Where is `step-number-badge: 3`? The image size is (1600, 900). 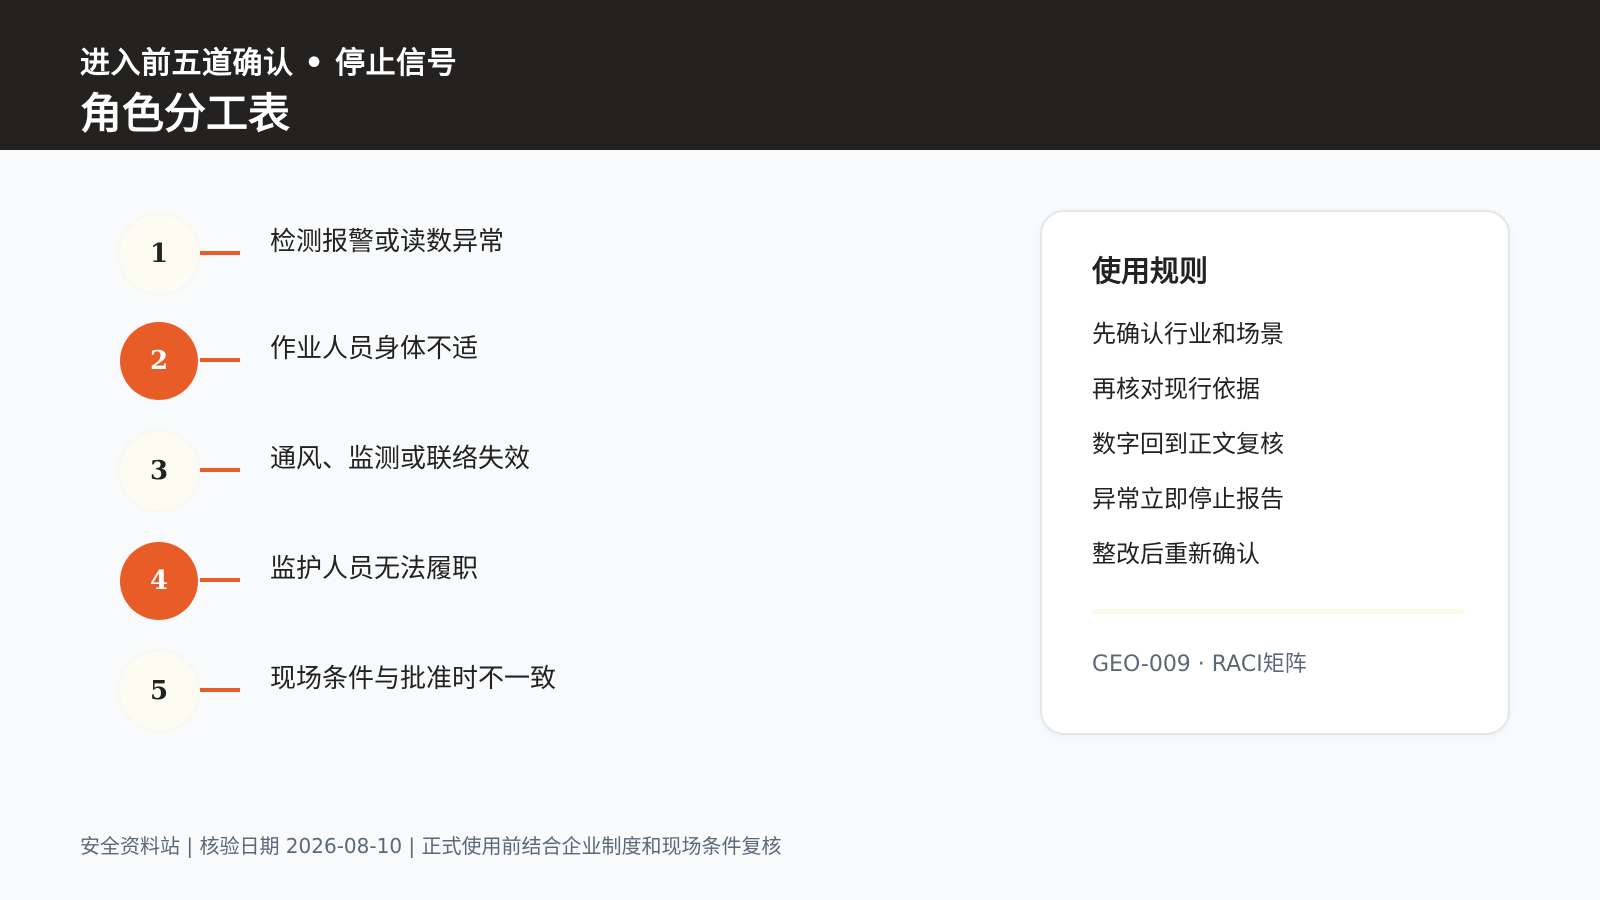
step-number-badge: 3 is located at coordinates (159, 471).